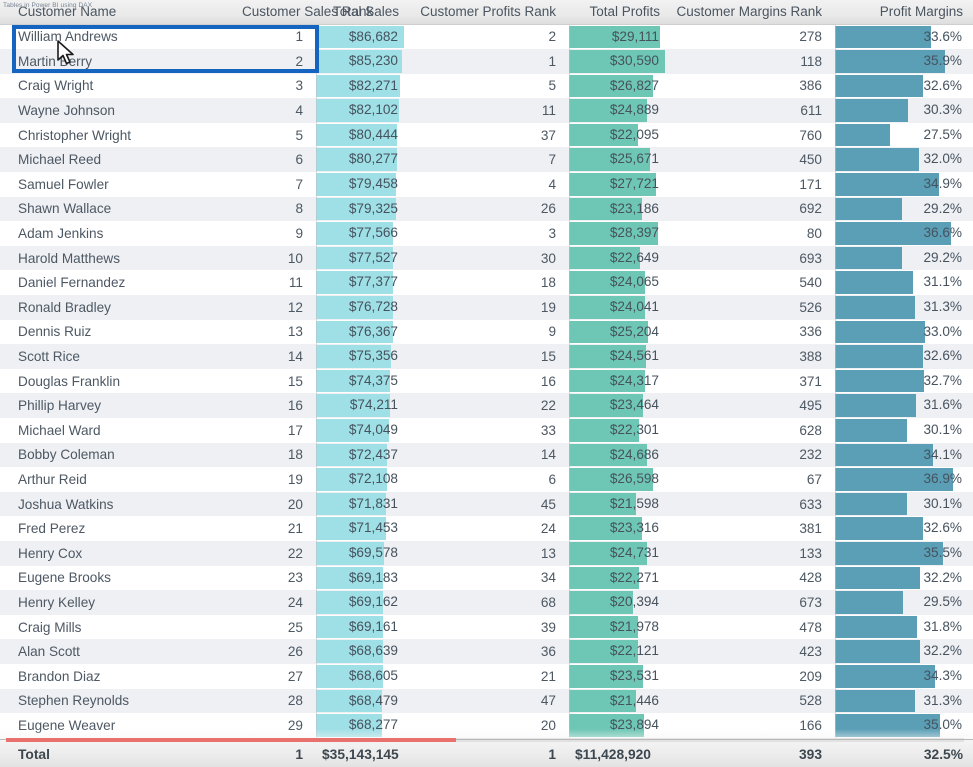 The width and height of the screenshot is (973, 767). Describe the element at coordinates (810, 430) in the screenshot. I see `cell-customer-margins-rank: 628` at that location.